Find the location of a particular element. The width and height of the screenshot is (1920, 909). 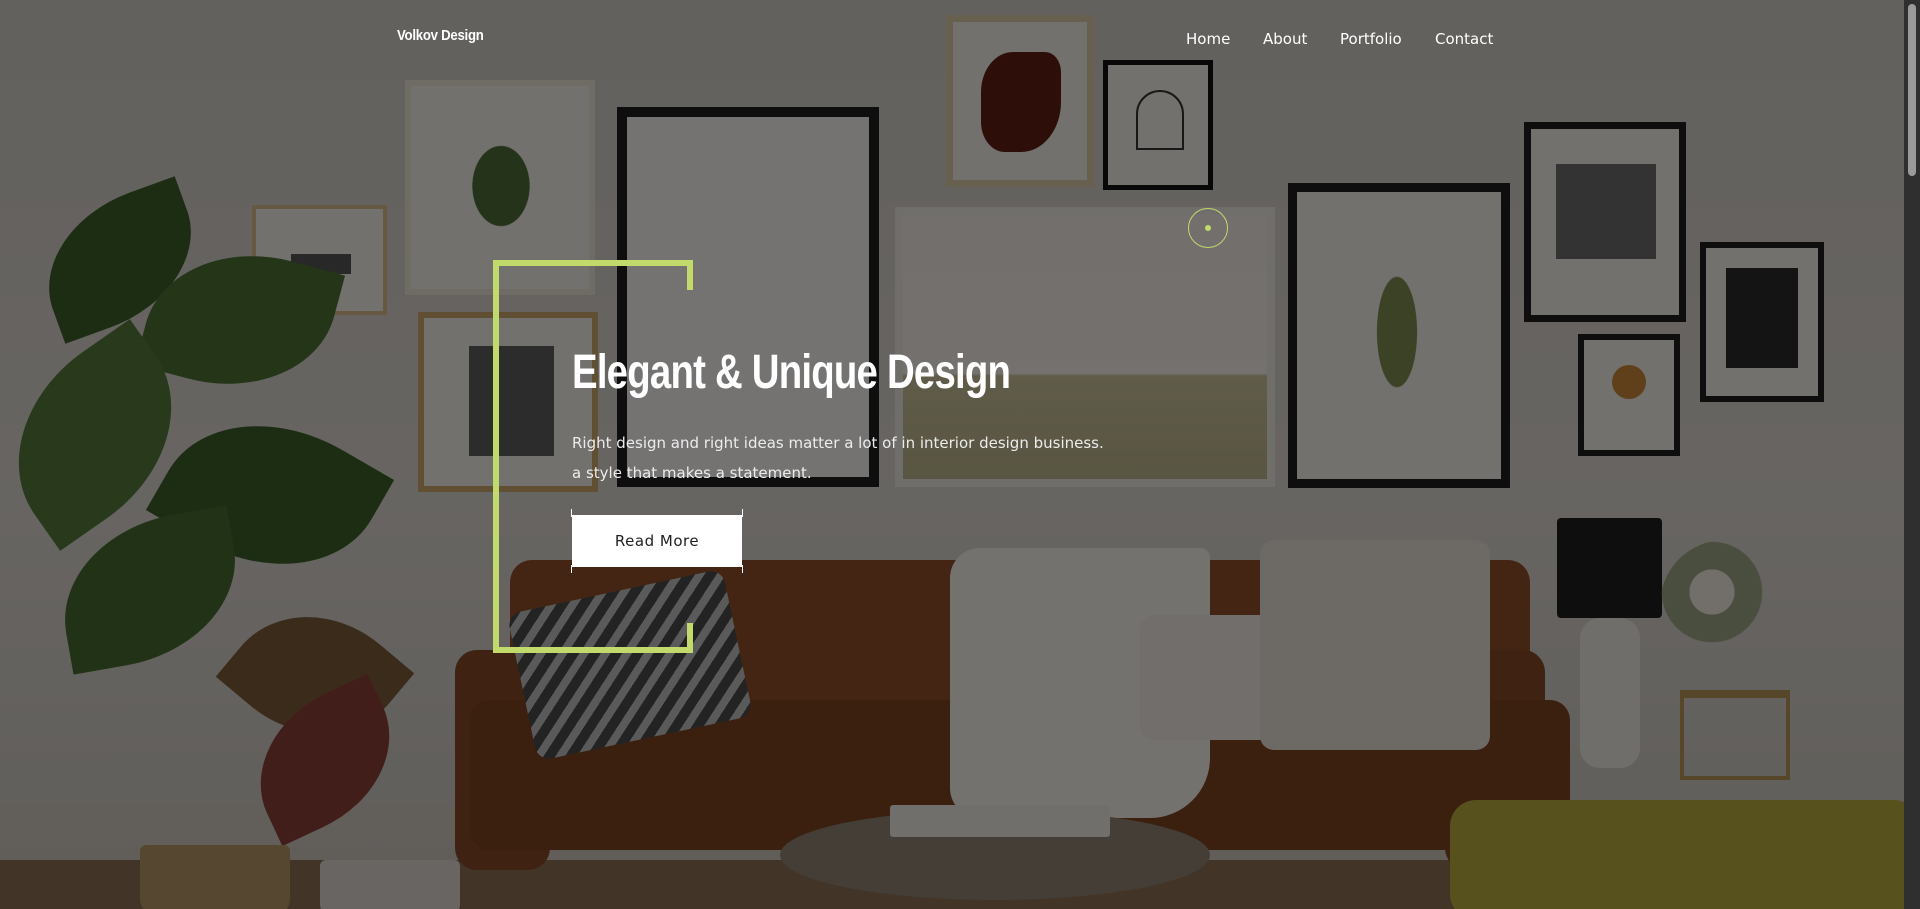

cursor-dot-icon is located at coordinates (1208, 228).